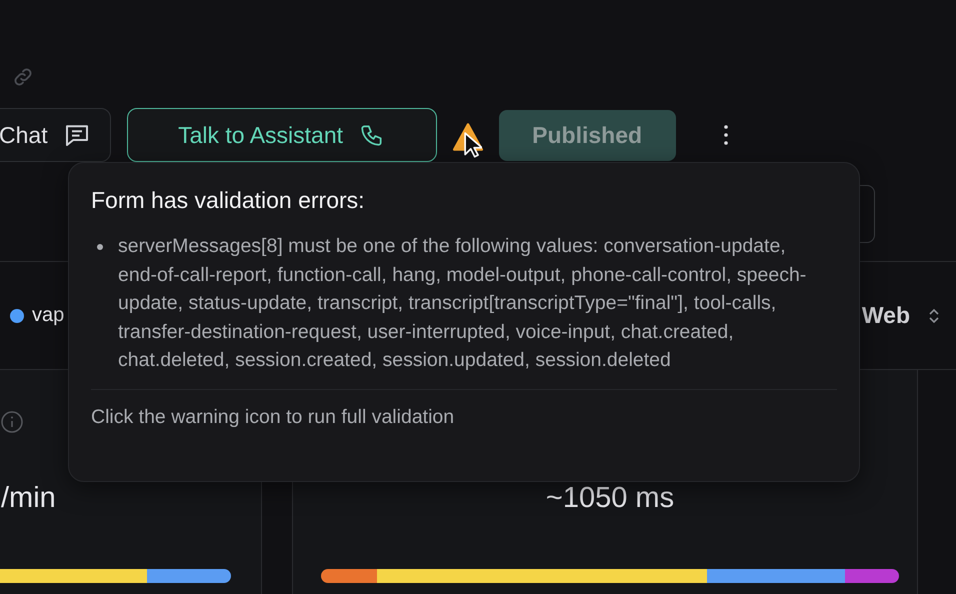  I want to click on tooltip-title: Form has validation errors:, so click(228, 200).